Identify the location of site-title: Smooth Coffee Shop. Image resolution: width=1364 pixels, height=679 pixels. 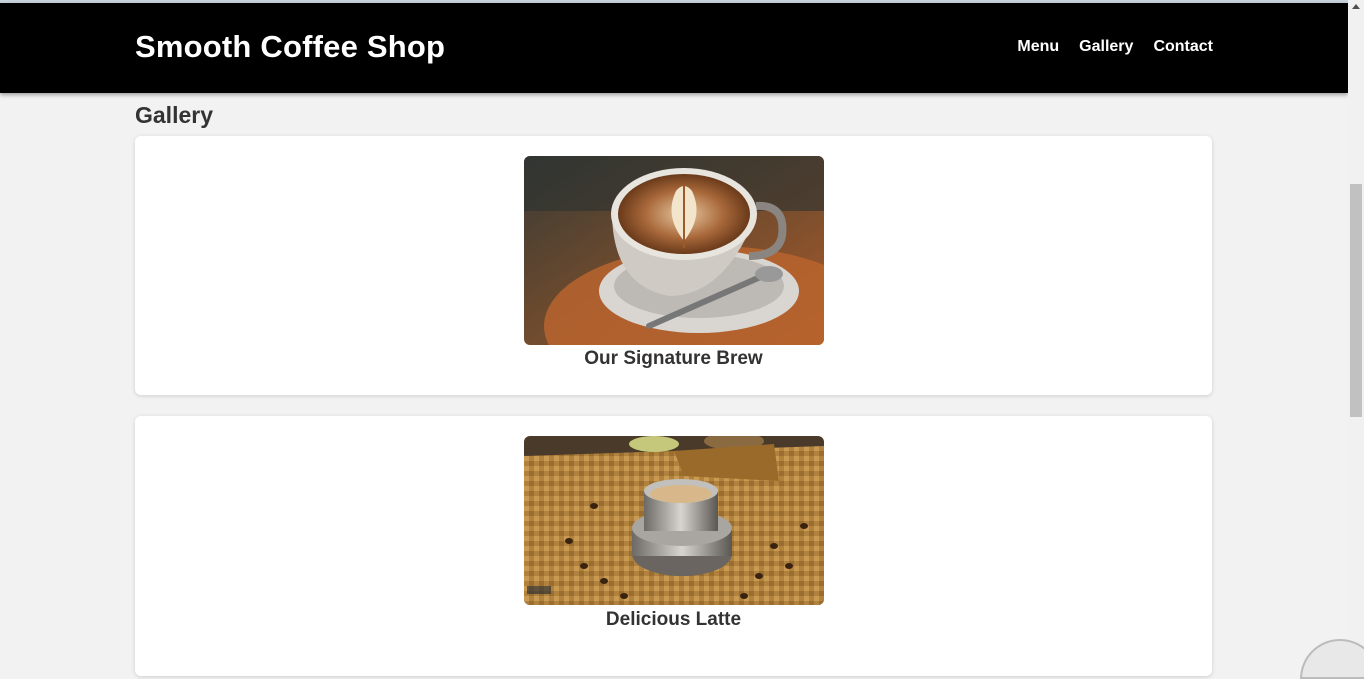
(290, 47).